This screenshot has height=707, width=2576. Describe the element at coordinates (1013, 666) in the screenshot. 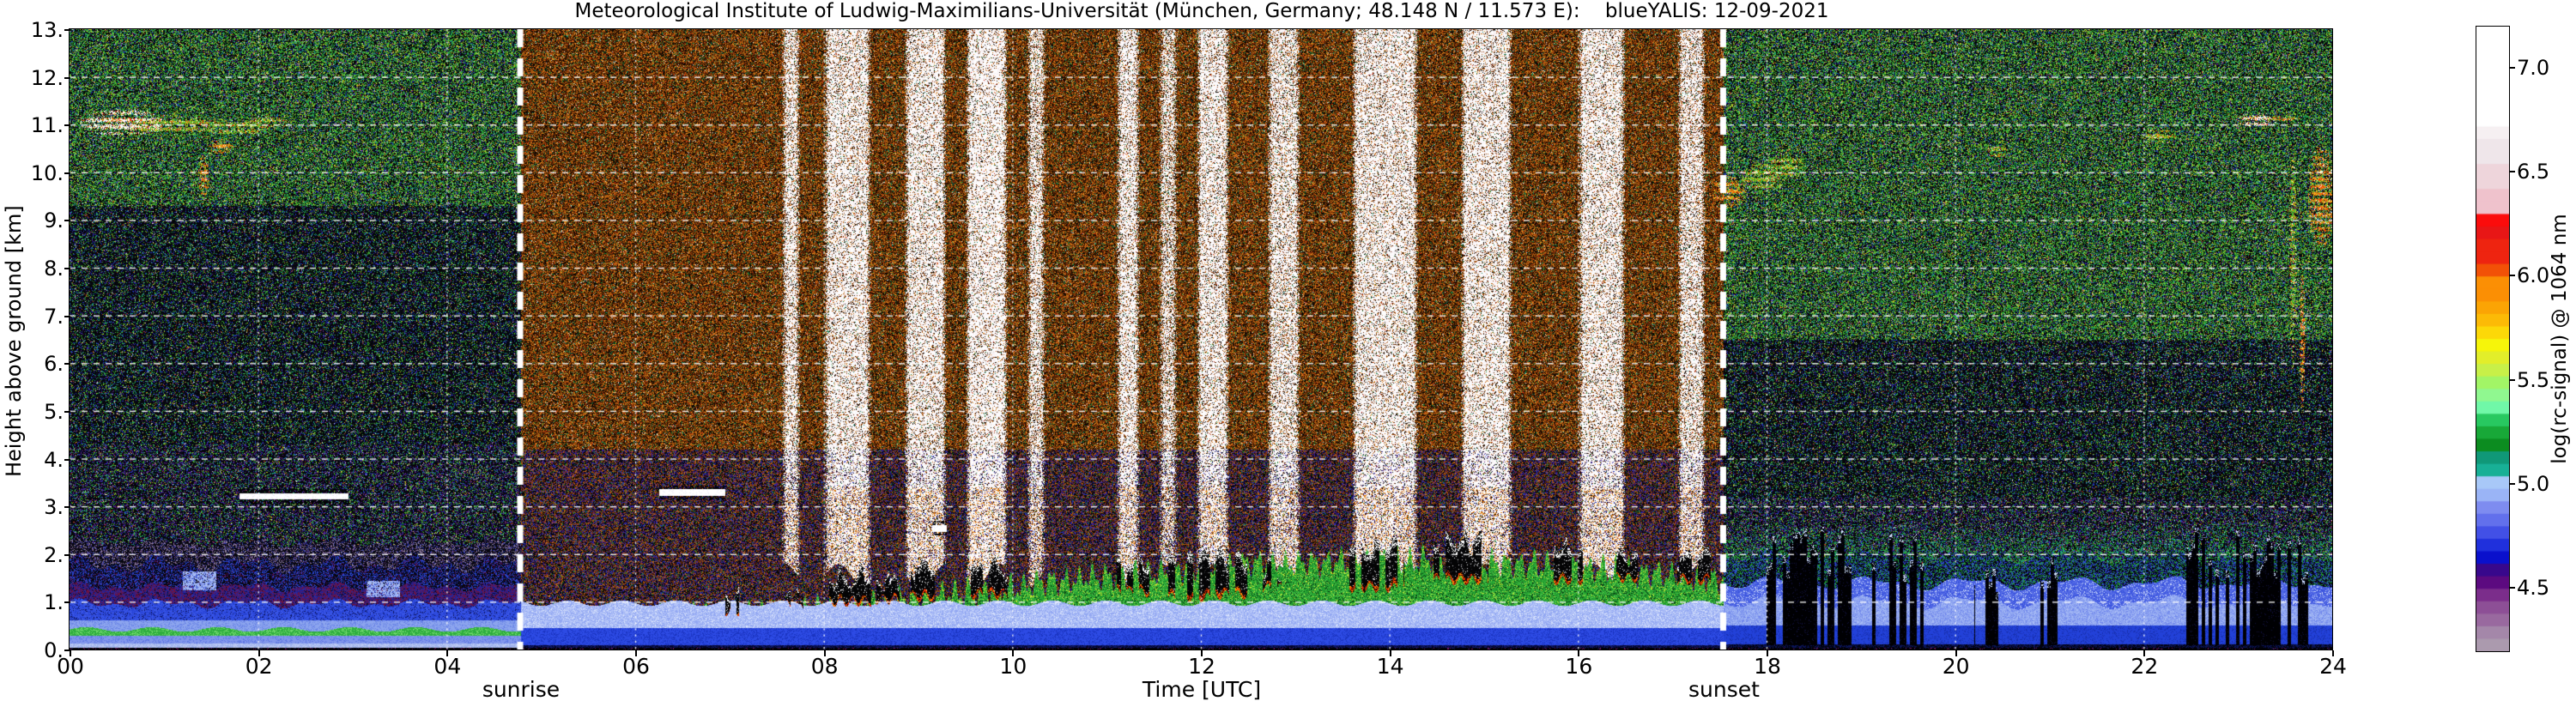

I see `x-tick-label: 10` at that location.